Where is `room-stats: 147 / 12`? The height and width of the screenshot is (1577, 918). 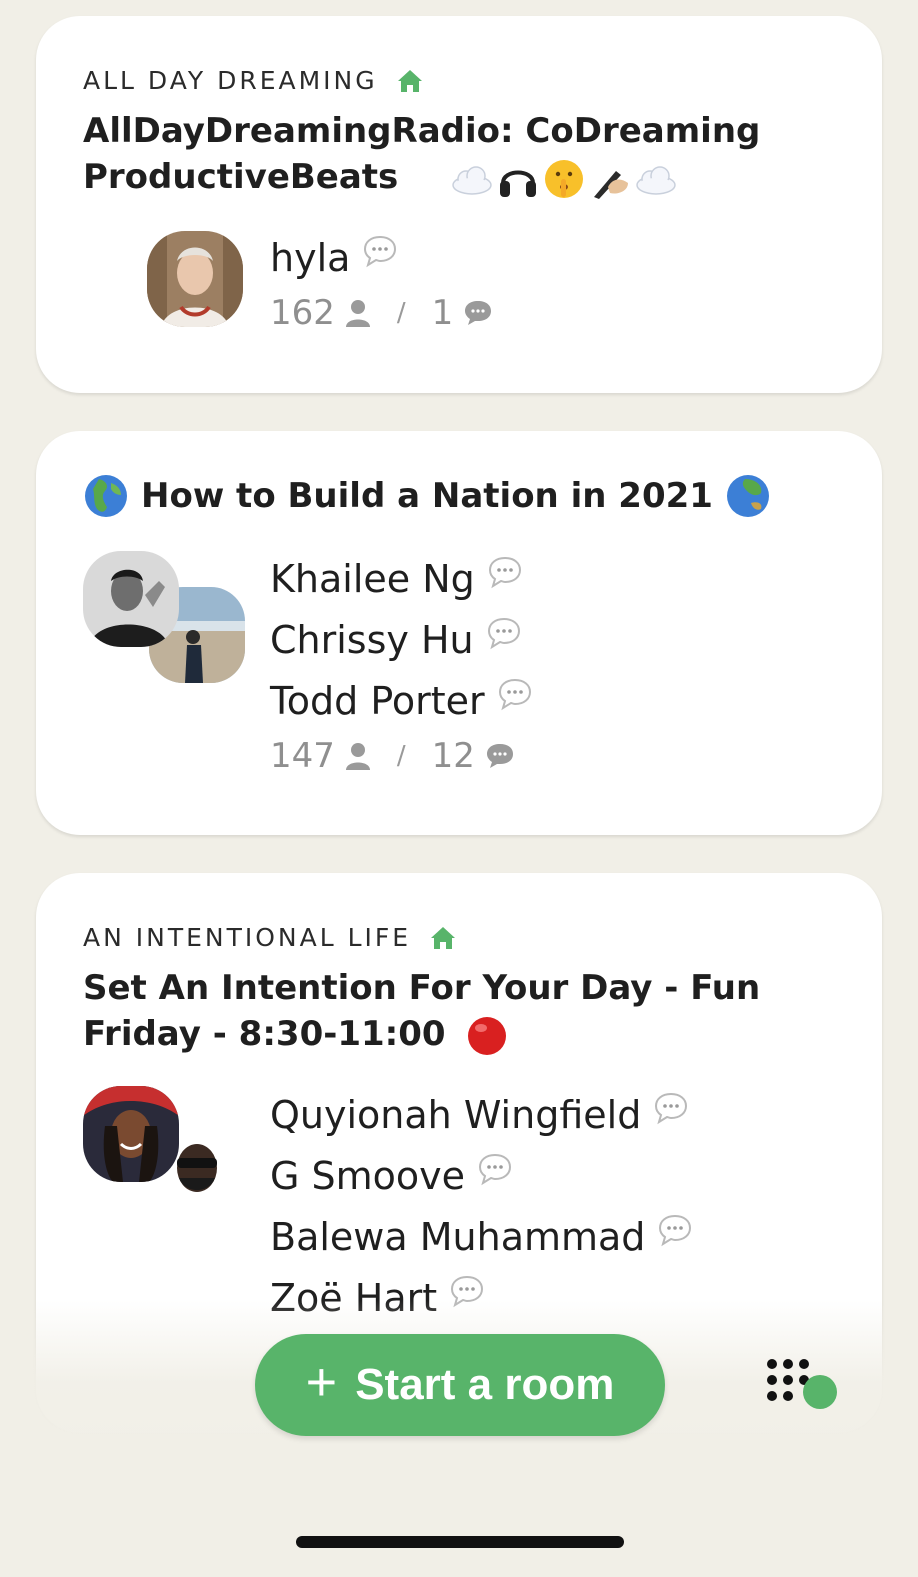
room-stats: 147 / 12 is located at coordinates (401, 756).